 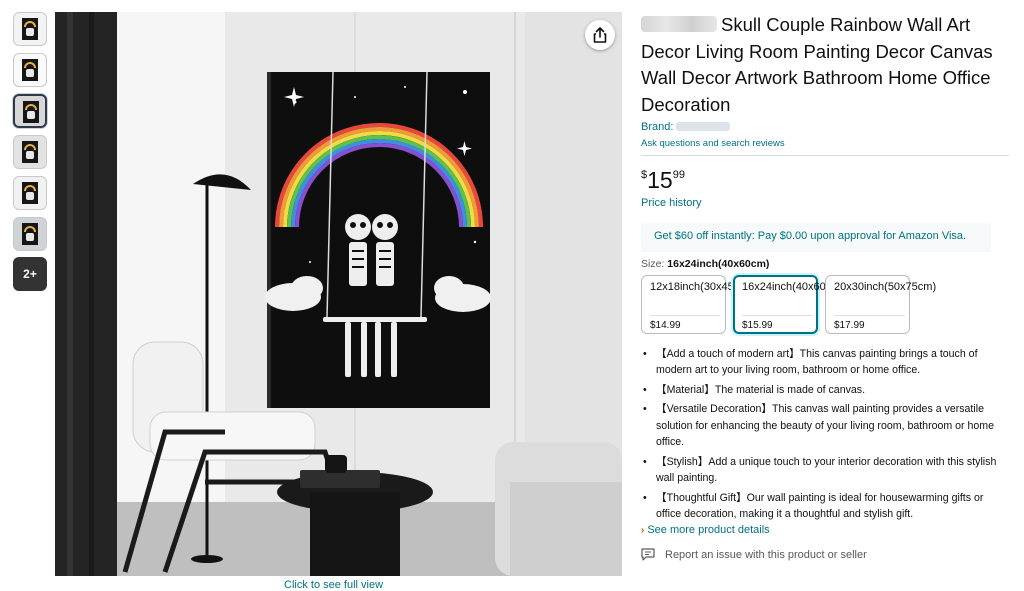 I want to click on price: $1599, so click(x=663, y=180).